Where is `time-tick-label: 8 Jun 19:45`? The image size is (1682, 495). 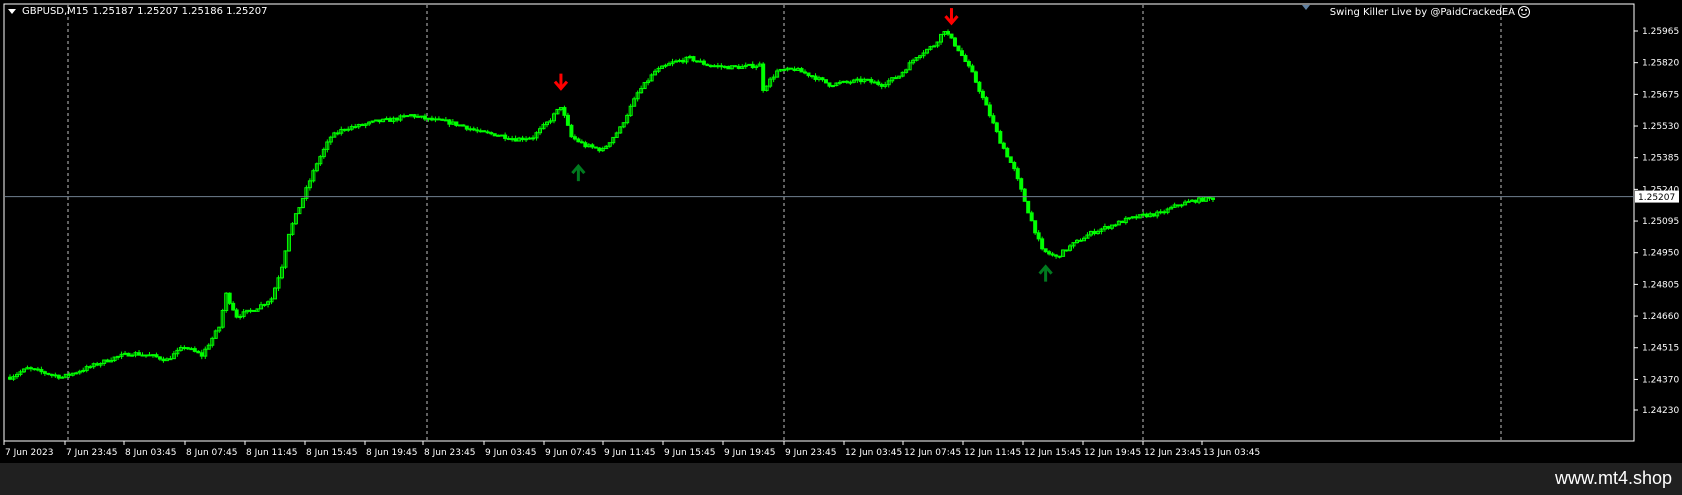
time-tick-label: 8 Jun 19:45 is located at coordinates (391, 453).